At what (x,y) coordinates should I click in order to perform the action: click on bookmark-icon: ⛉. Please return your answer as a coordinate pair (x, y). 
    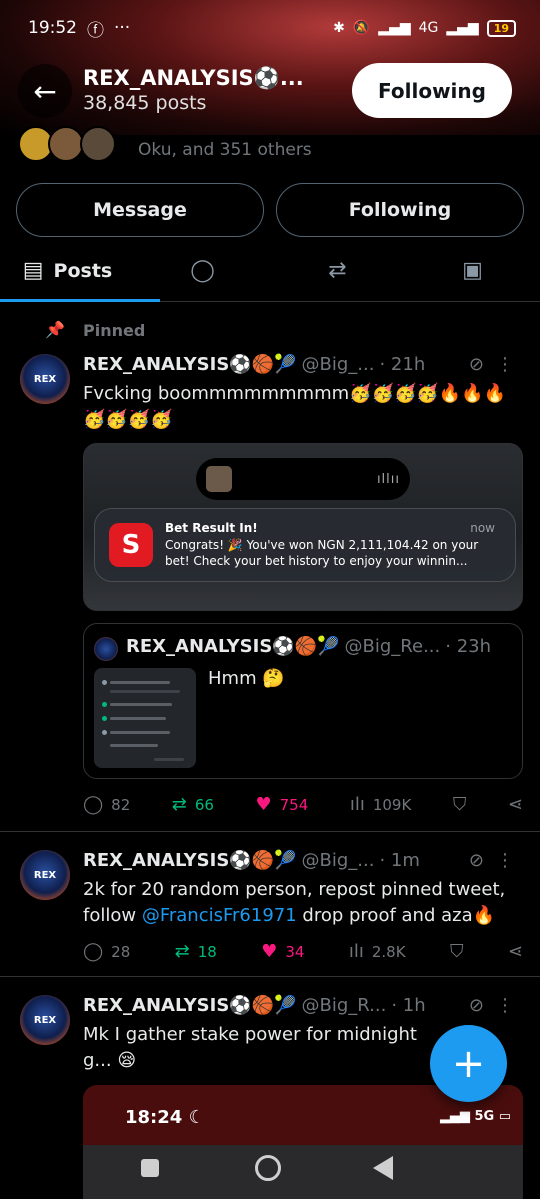
    Looking at the image, I should click on (459, 804).